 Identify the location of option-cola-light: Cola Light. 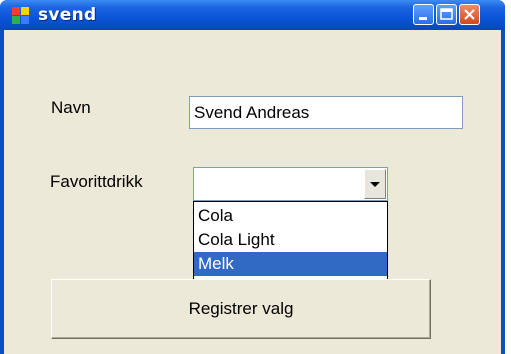
(290, 240).